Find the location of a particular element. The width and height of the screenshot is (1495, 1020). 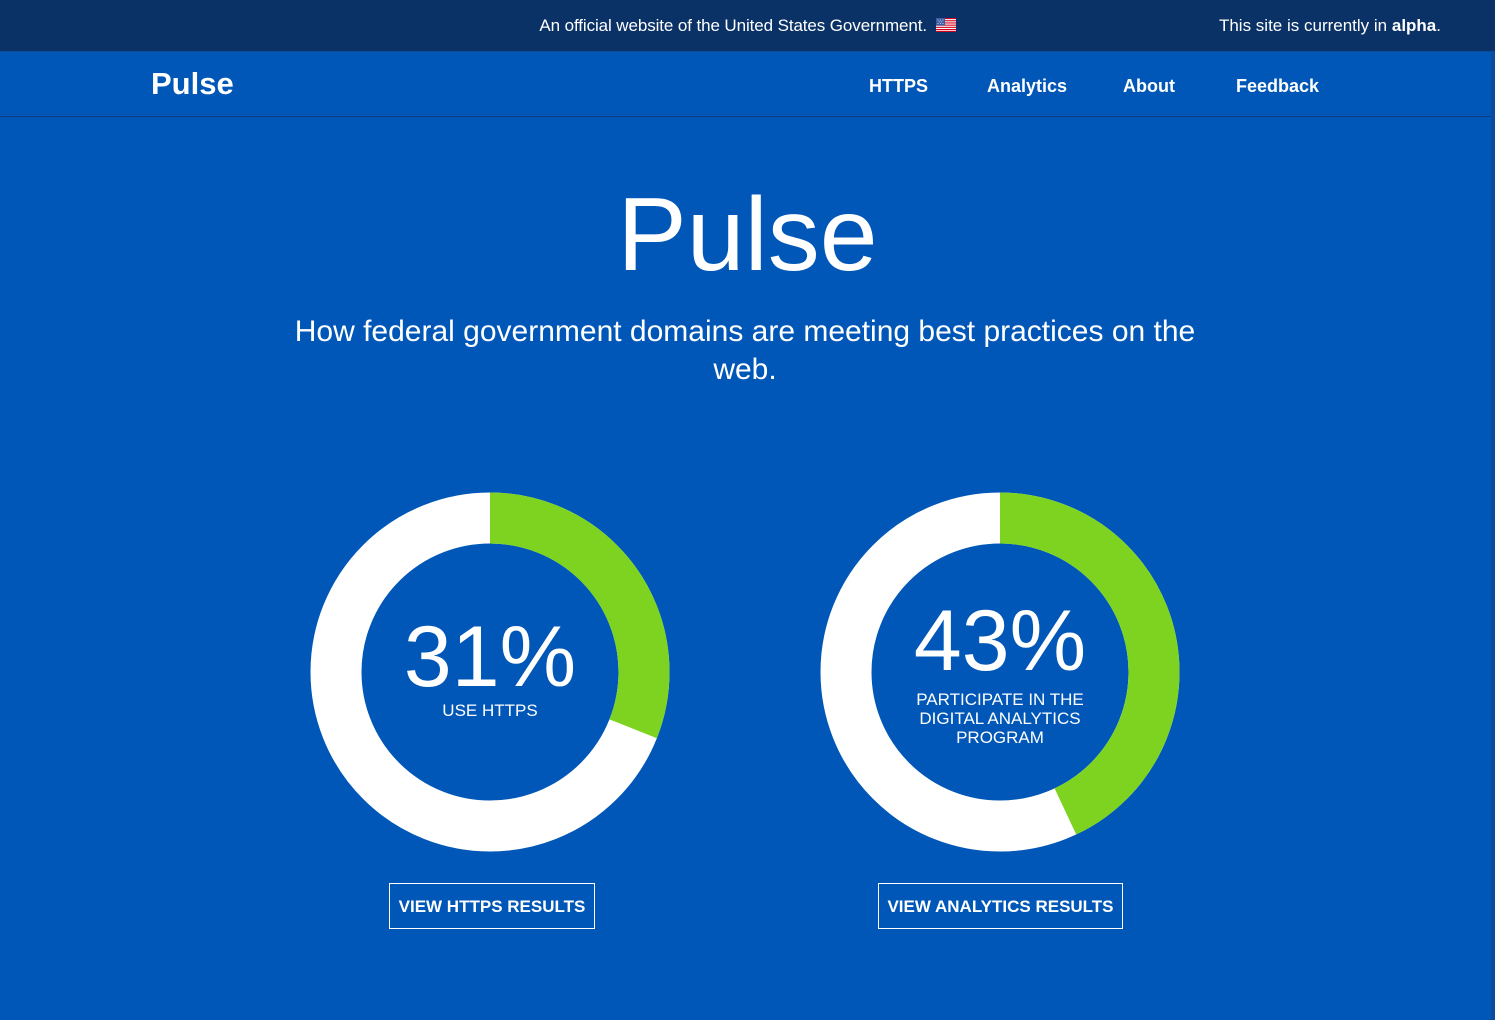

view-https-results-button: VIEW HTTPS RESULTS is located at coordinates (492, 906).